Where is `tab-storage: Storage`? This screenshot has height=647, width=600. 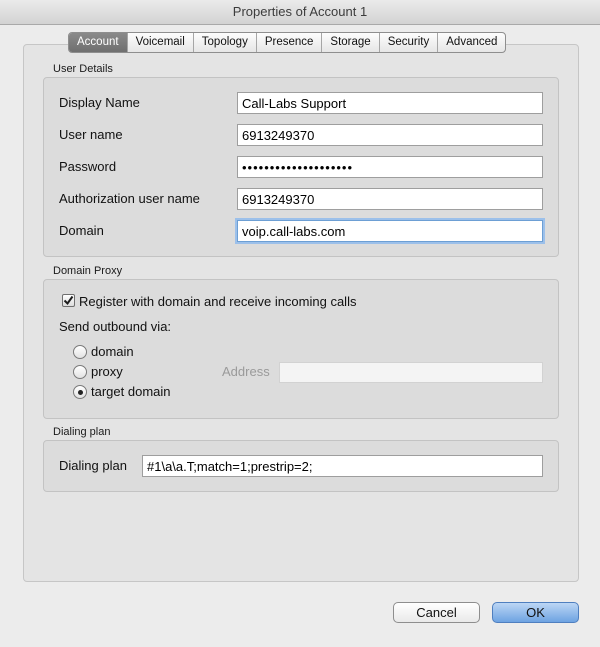 tab-storage: Storage is located at coordinates (351, 42).